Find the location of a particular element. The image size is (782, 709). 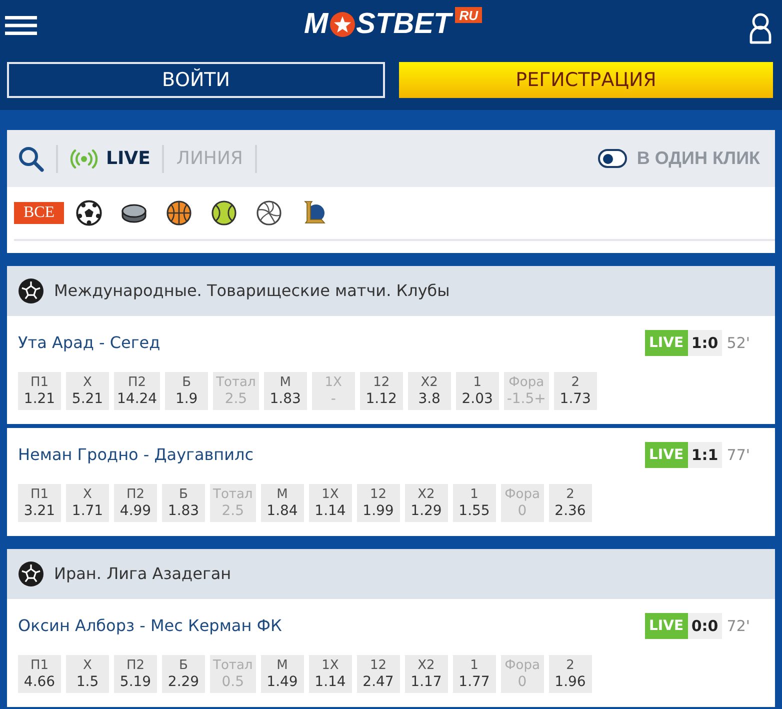

match-score: 1:1 is located at coordinates (705, 455).